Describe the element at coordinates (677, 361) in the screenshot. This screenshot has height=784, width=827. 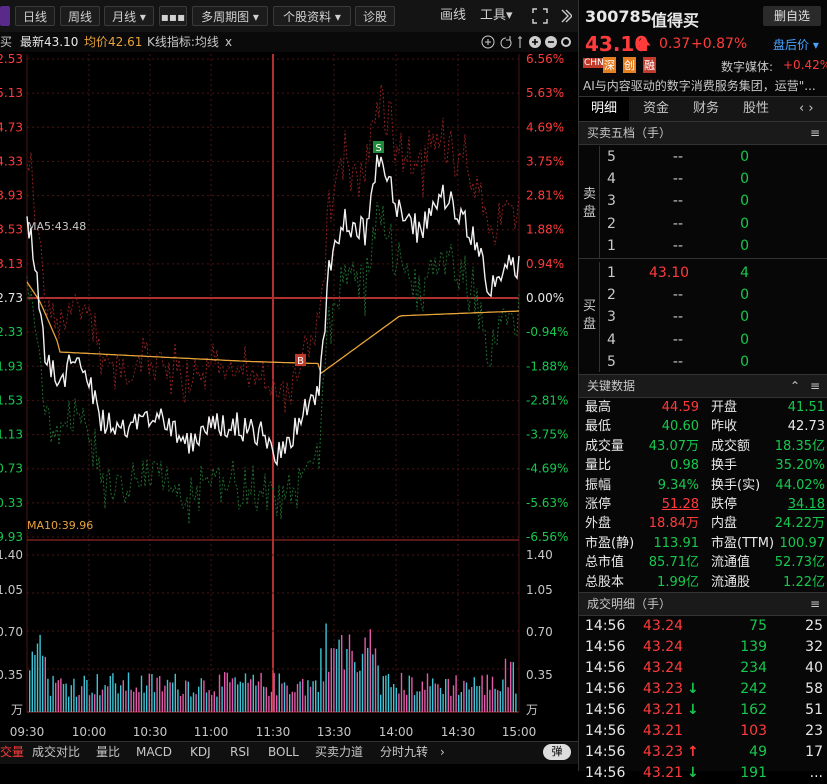
I see `level-price: --` at that location.